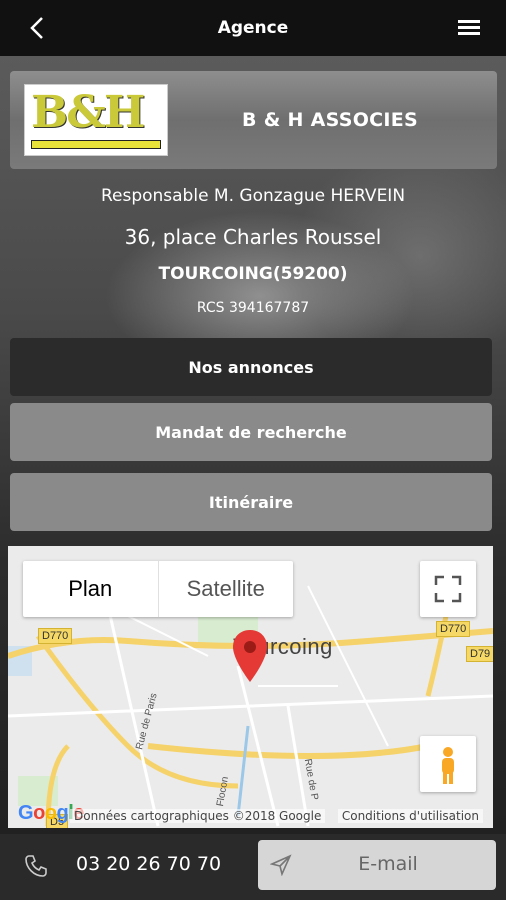 This screenshot has width=506, height=900. I want to click on map-tab-plan: Plan, so click(90, 589).